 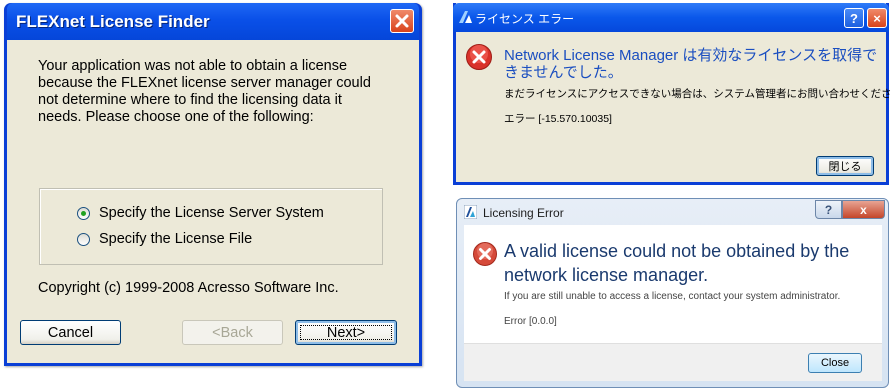 I want to click on dialog-title: Licensing Error, so click(x=523, y=213).